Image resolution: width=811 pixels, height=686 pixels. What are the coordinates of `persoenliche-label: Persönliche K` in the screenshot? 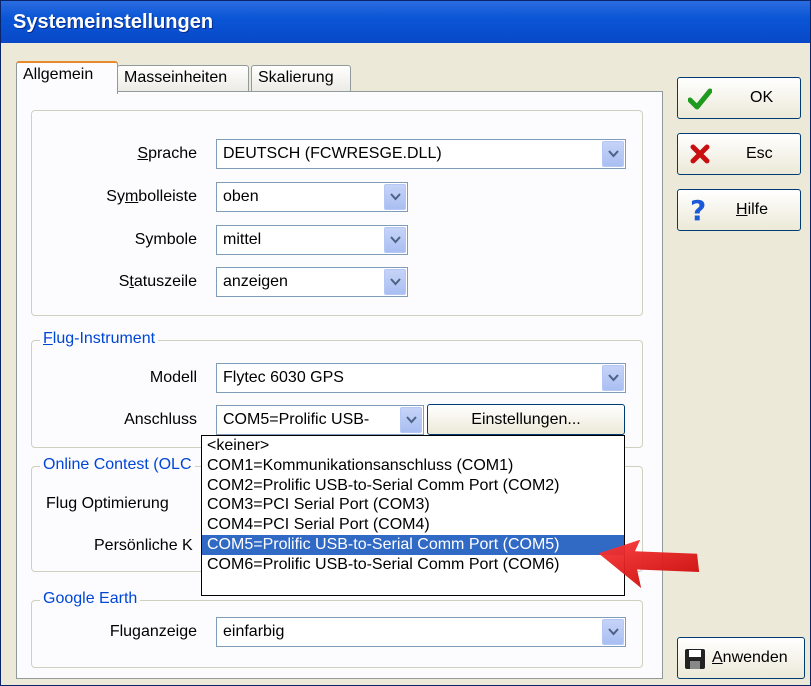 It's located at (143, 545).